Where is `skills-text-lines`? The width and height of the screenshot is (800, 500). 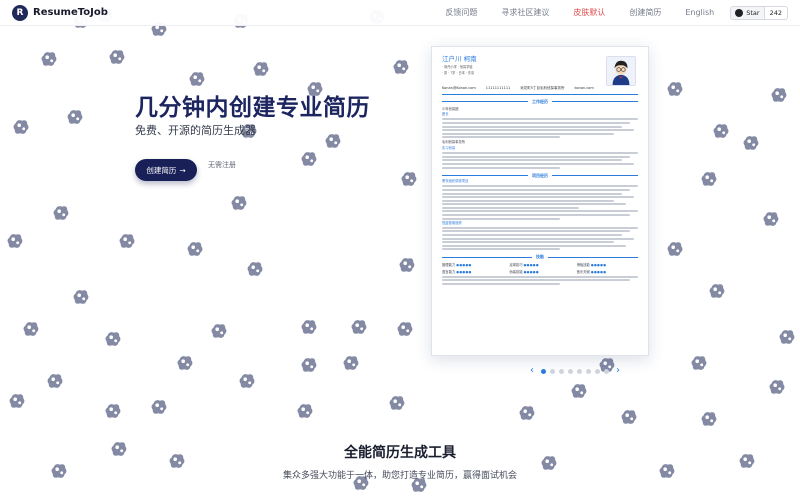 skills-text-lines is located at coordinates (540, 280).